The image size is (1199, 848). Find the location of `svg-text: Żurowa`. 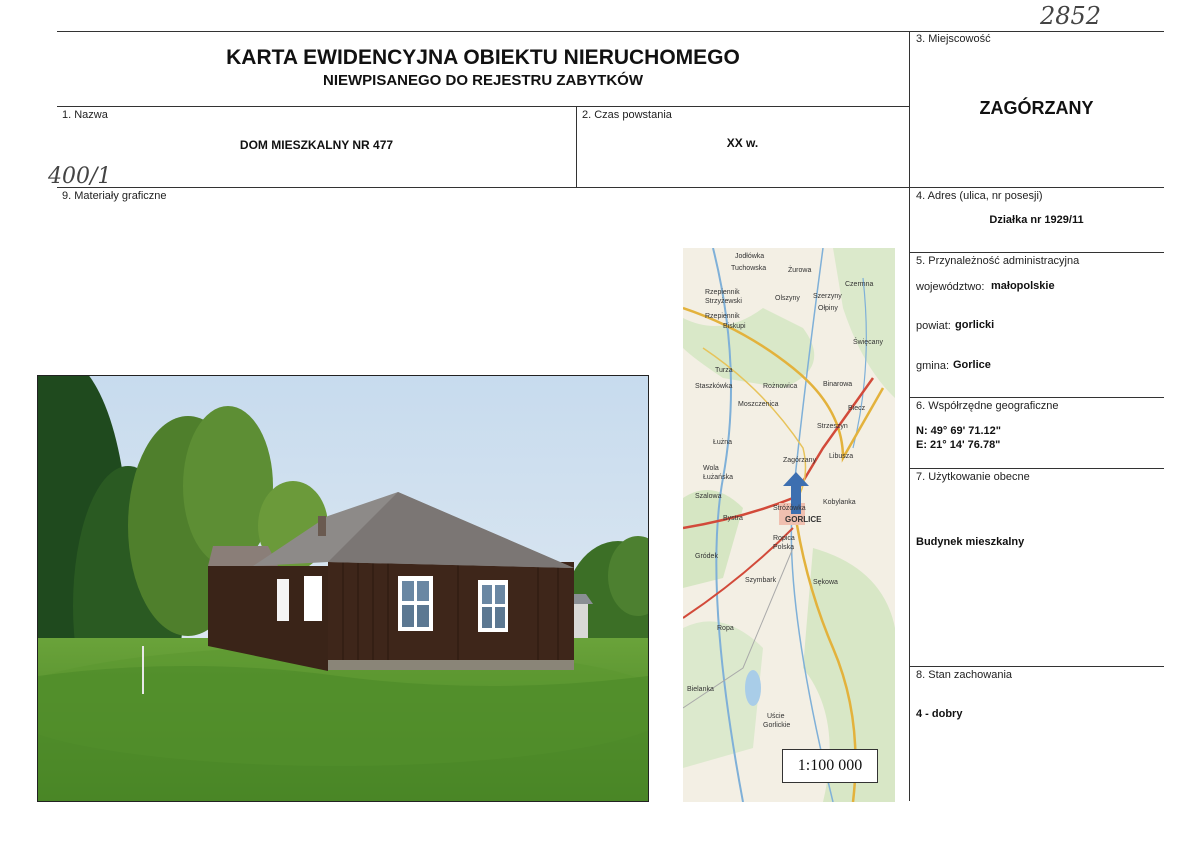

svg-text: Żurowa is located at coordinates (799, 269).